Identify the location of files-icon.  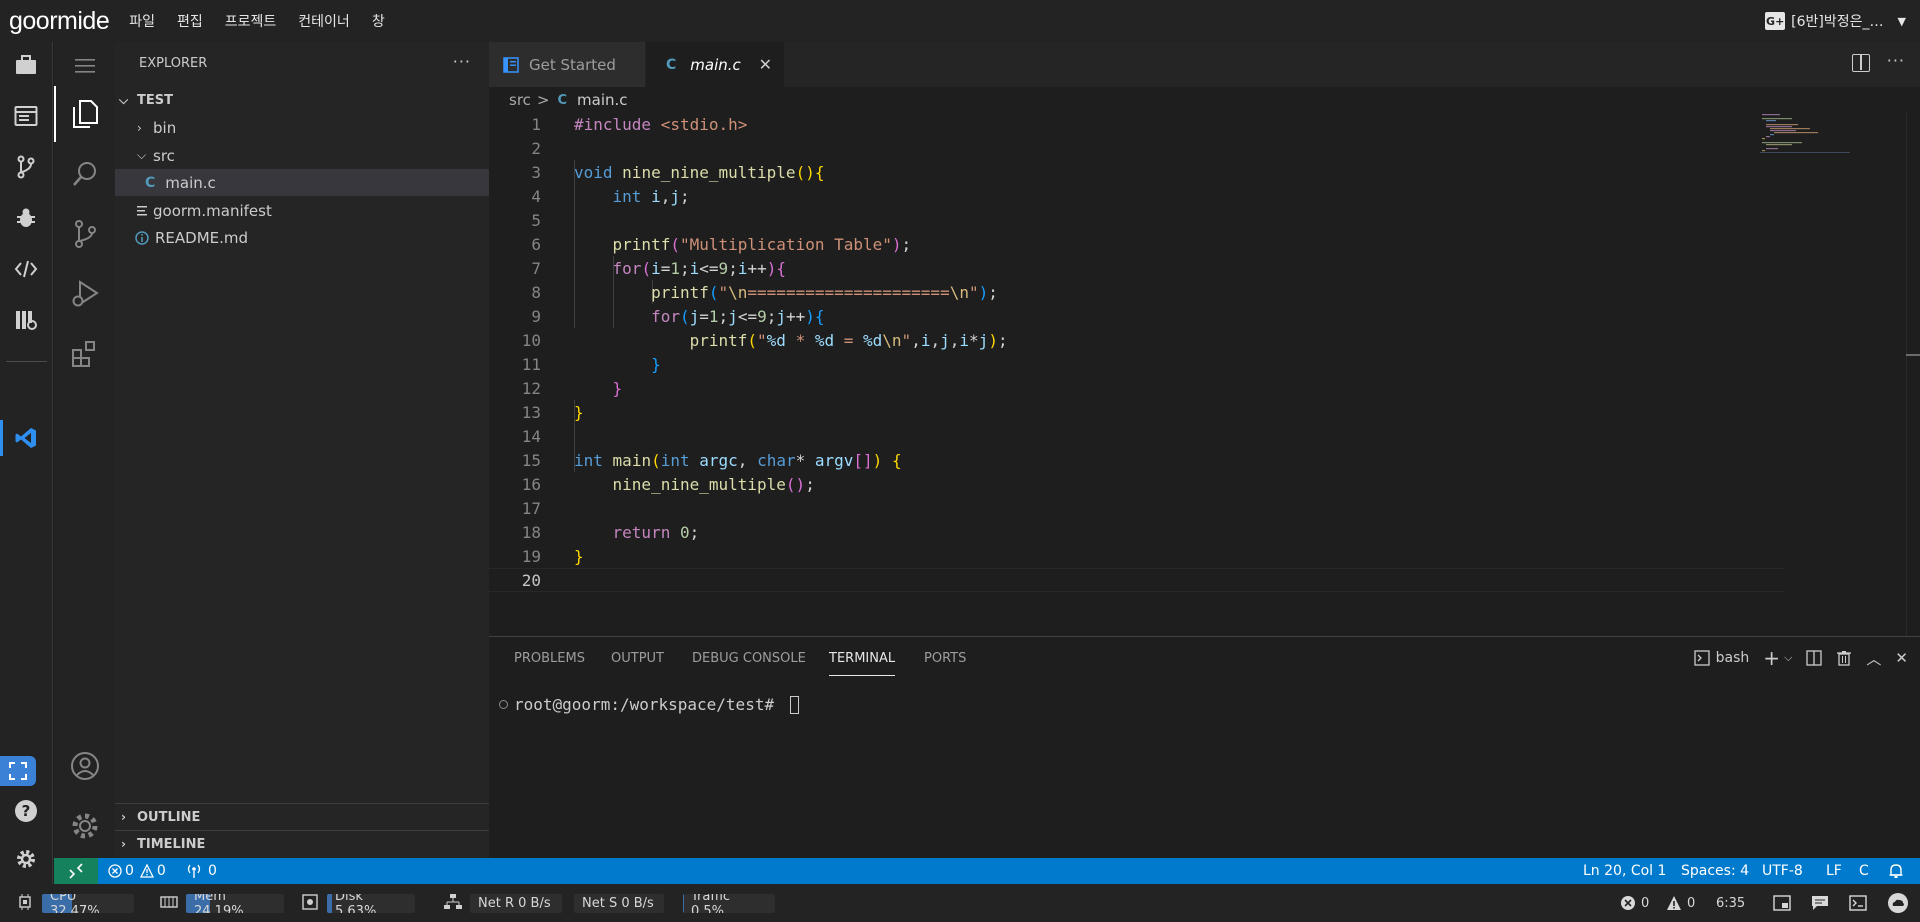
(85, 114).